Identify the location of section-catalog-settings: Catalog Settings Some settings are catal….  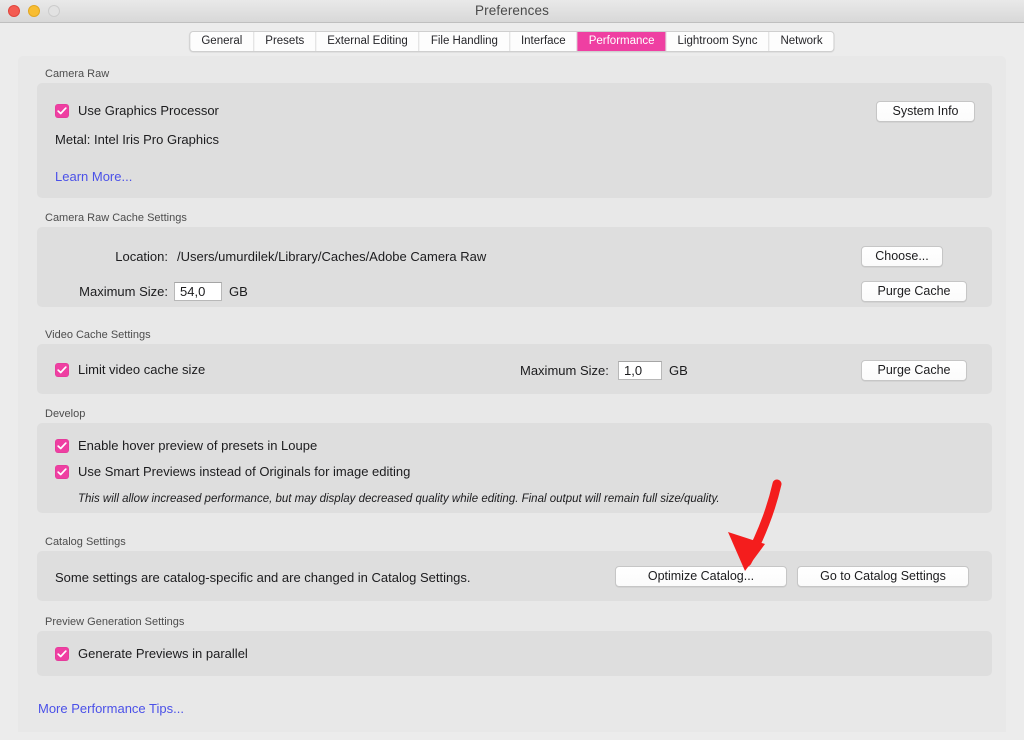
(514, 568).